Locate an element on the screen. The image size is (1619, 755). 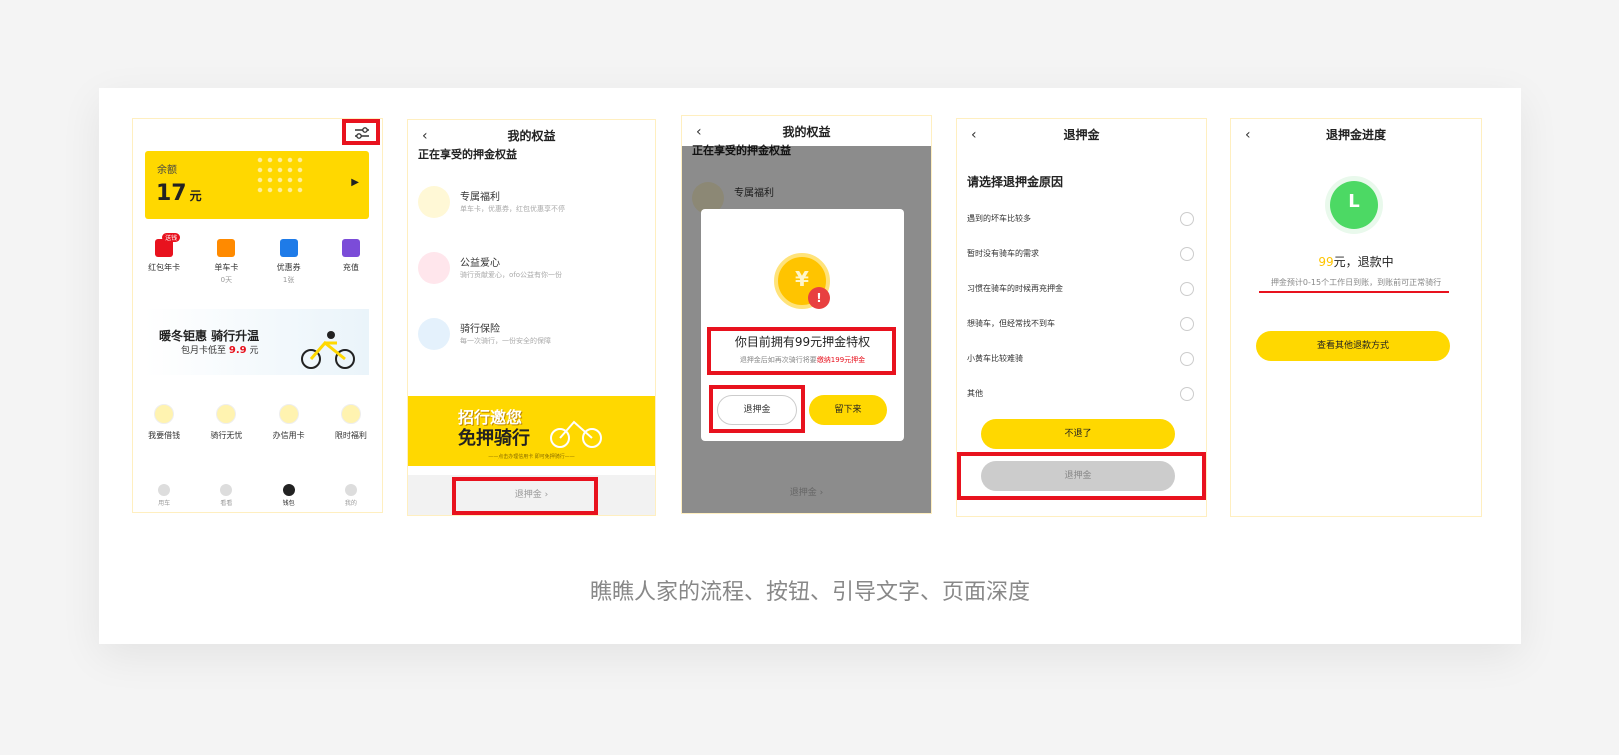
shortcut-red-pack-card: 送钱 红包年卡 is located at coordinates (164, 259).